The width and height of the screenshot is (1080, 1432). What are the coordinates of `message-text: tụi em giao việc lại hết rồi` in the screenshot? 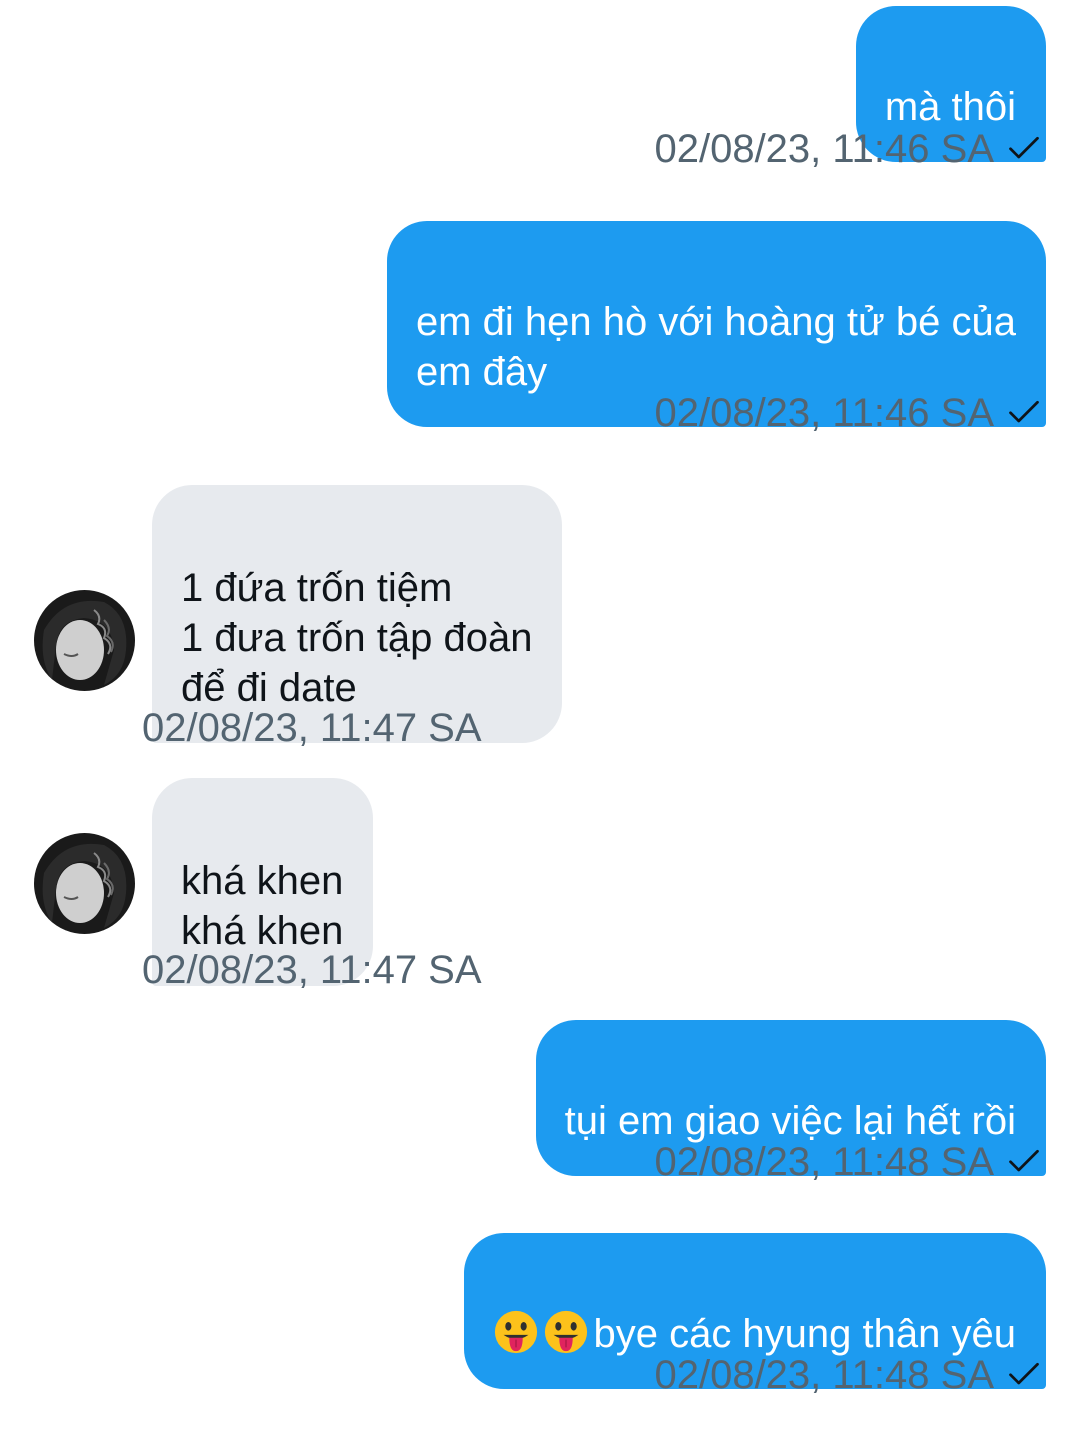 It's located at (790, 1121).